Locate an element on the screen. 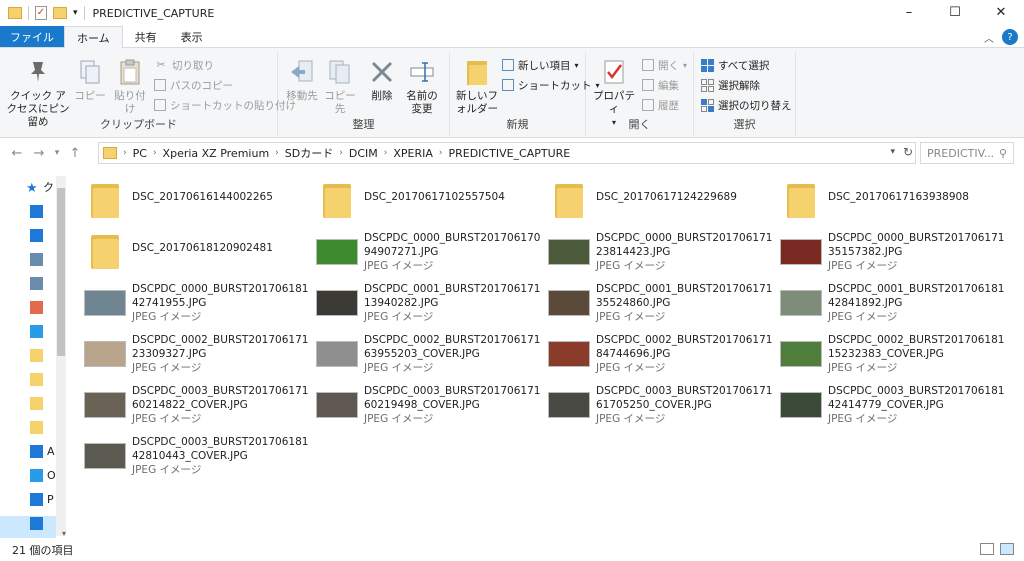 The width and height of the screenshot is (1024, 561). image-thumbnail is located at coordinates (105, 405).